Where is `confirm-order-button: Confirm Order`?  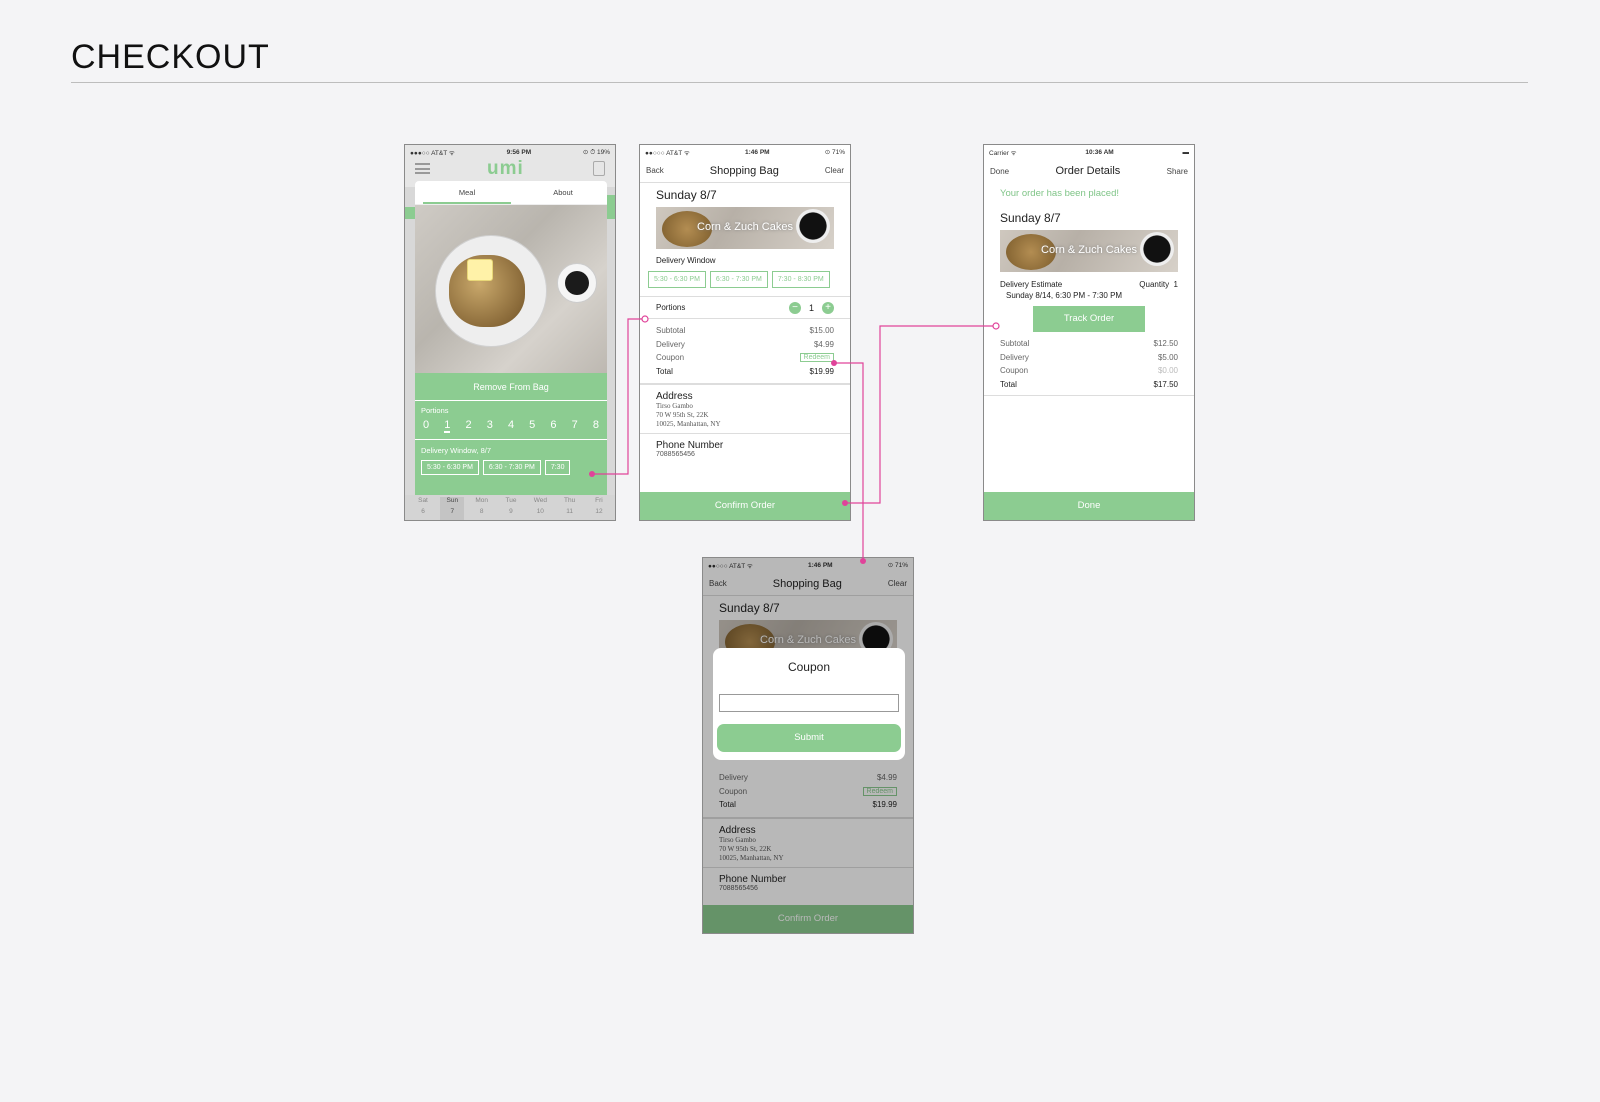 confirm-order-button: Confirm Order is located at coordinates (745, 506).